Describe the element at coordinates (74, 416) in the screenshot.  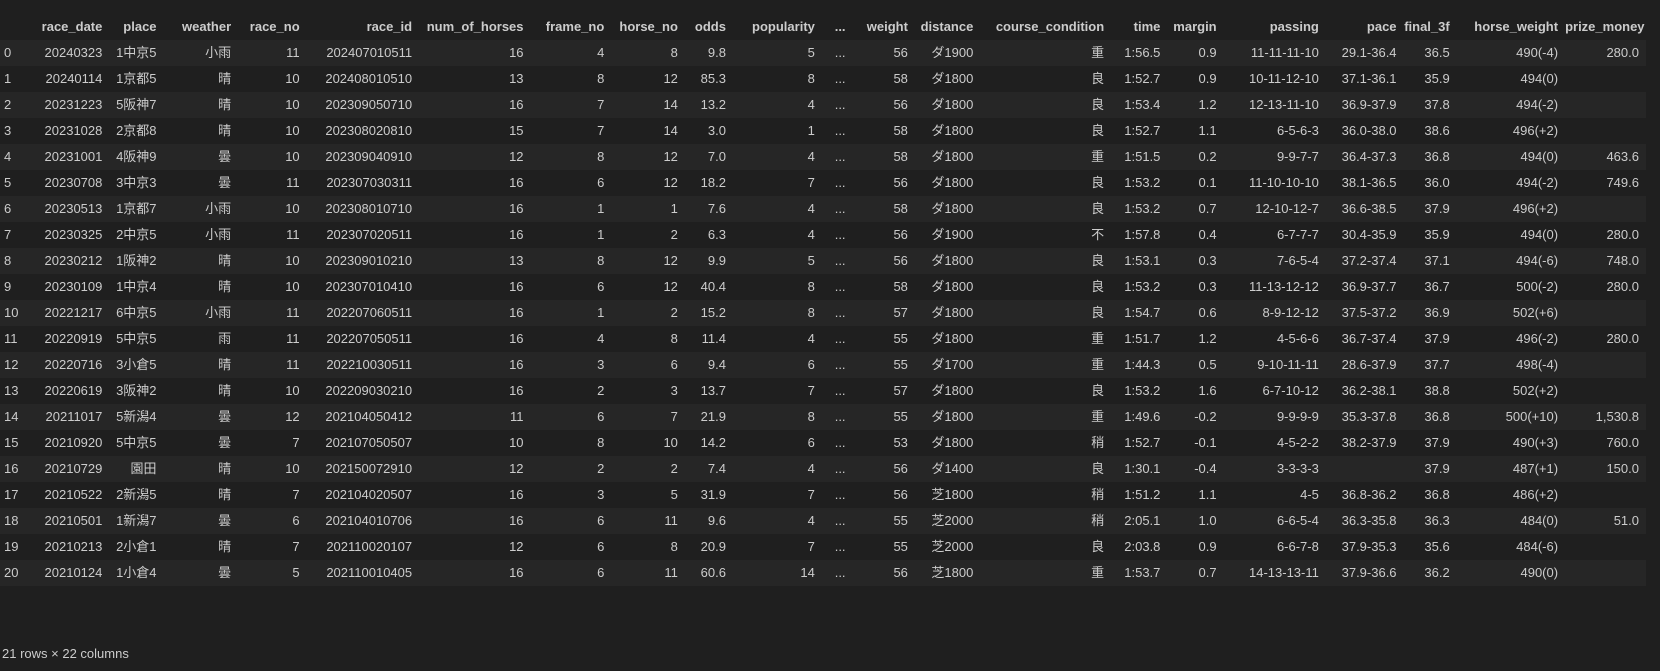
I see `table-cell: 20211017` at that location.